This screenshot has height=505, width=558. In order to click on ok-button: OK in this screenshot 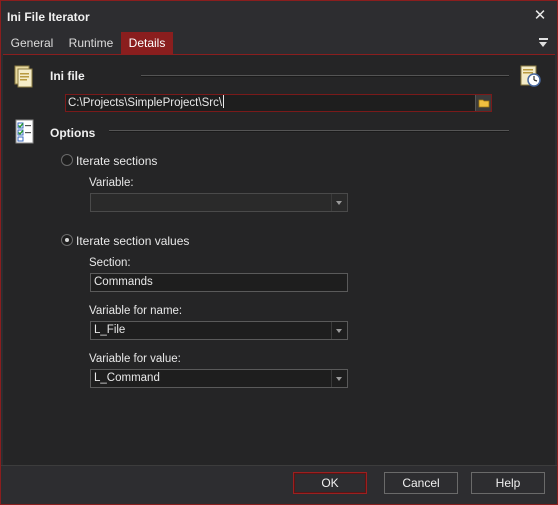, I will do `click(330, 483)`.